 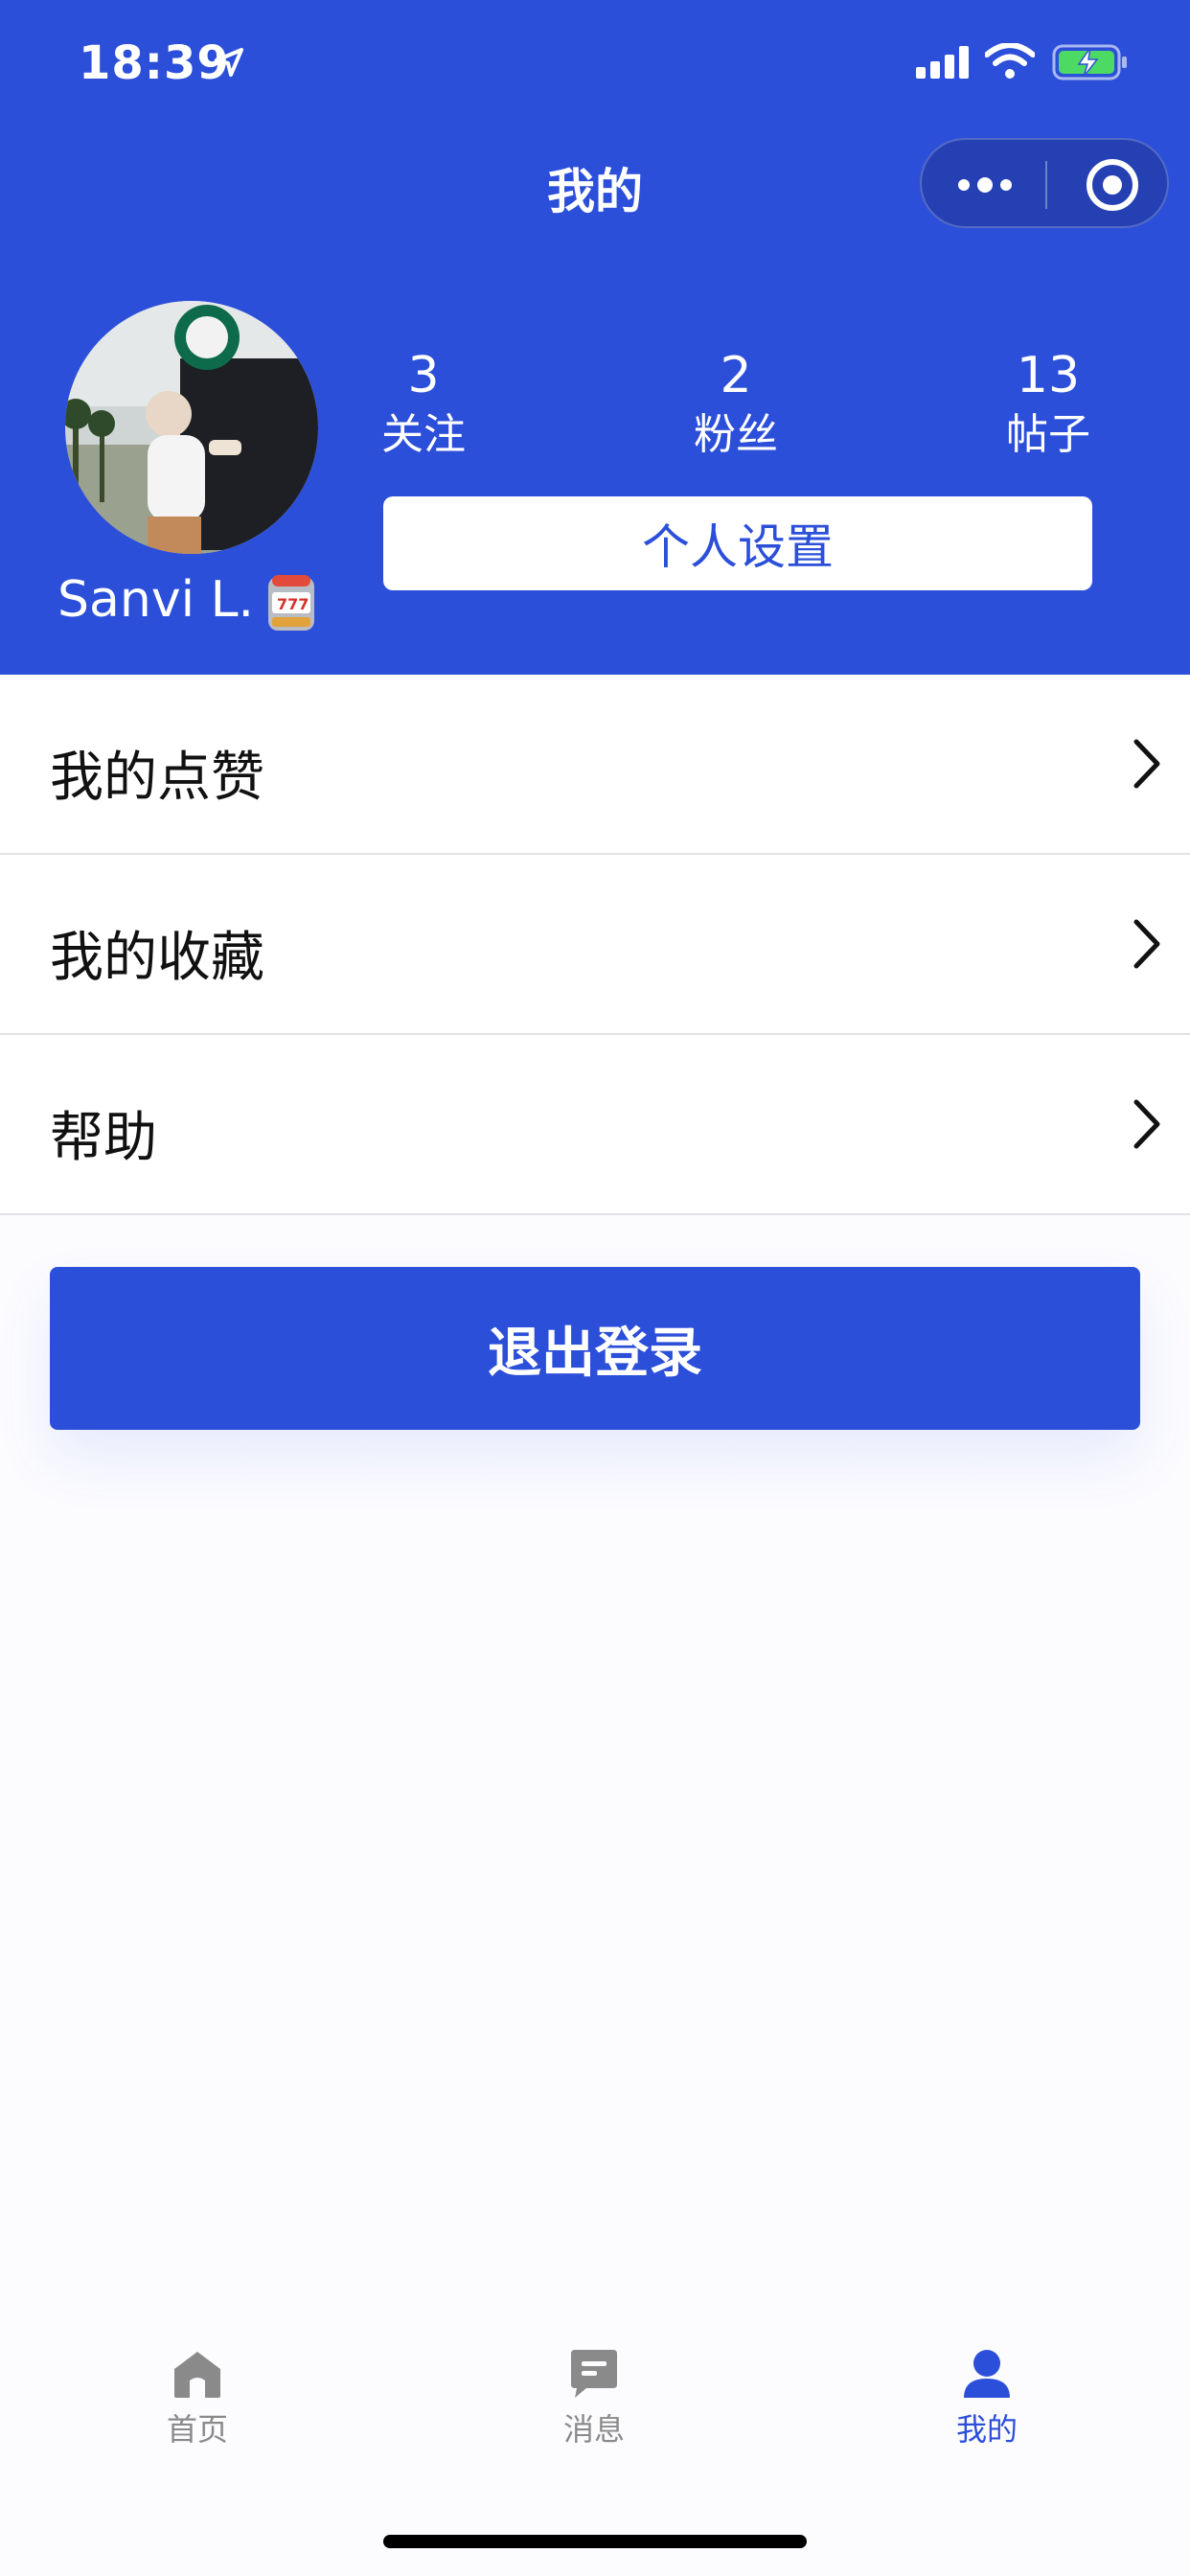 What do you see at coordinates (197, 2375) in the screenshot?
I see `home-icon` at bounding box center [197, 2375].